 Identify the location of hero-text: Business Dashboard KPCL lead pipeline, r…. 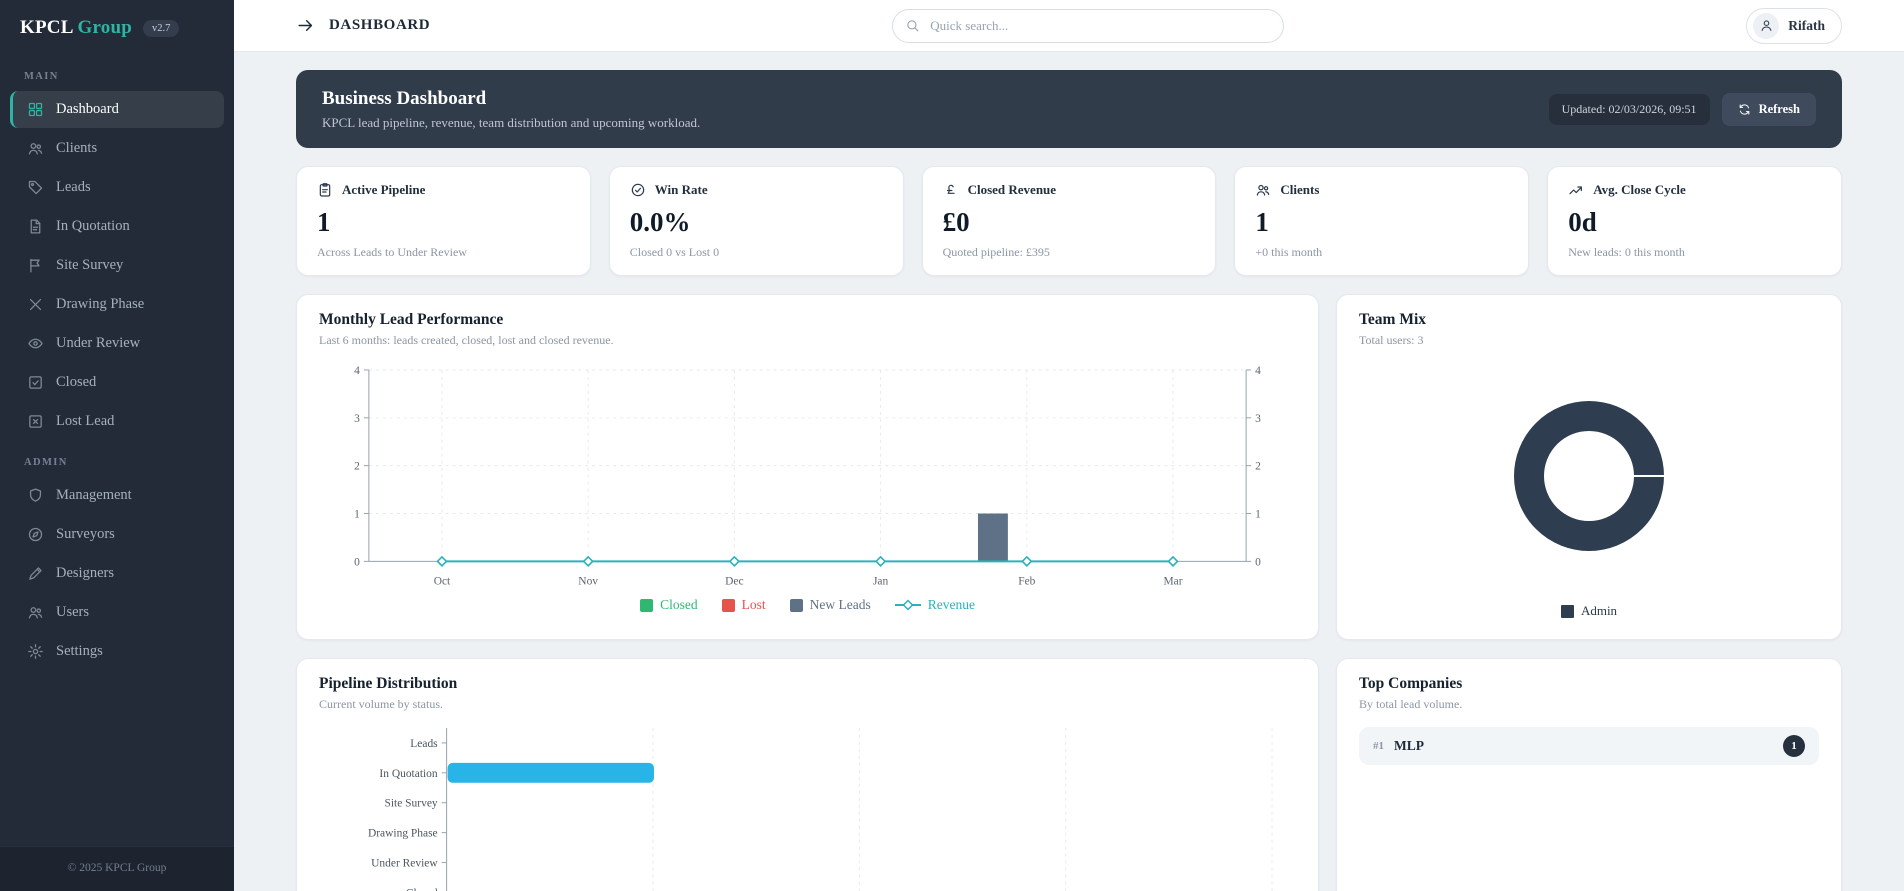
(511, 109).